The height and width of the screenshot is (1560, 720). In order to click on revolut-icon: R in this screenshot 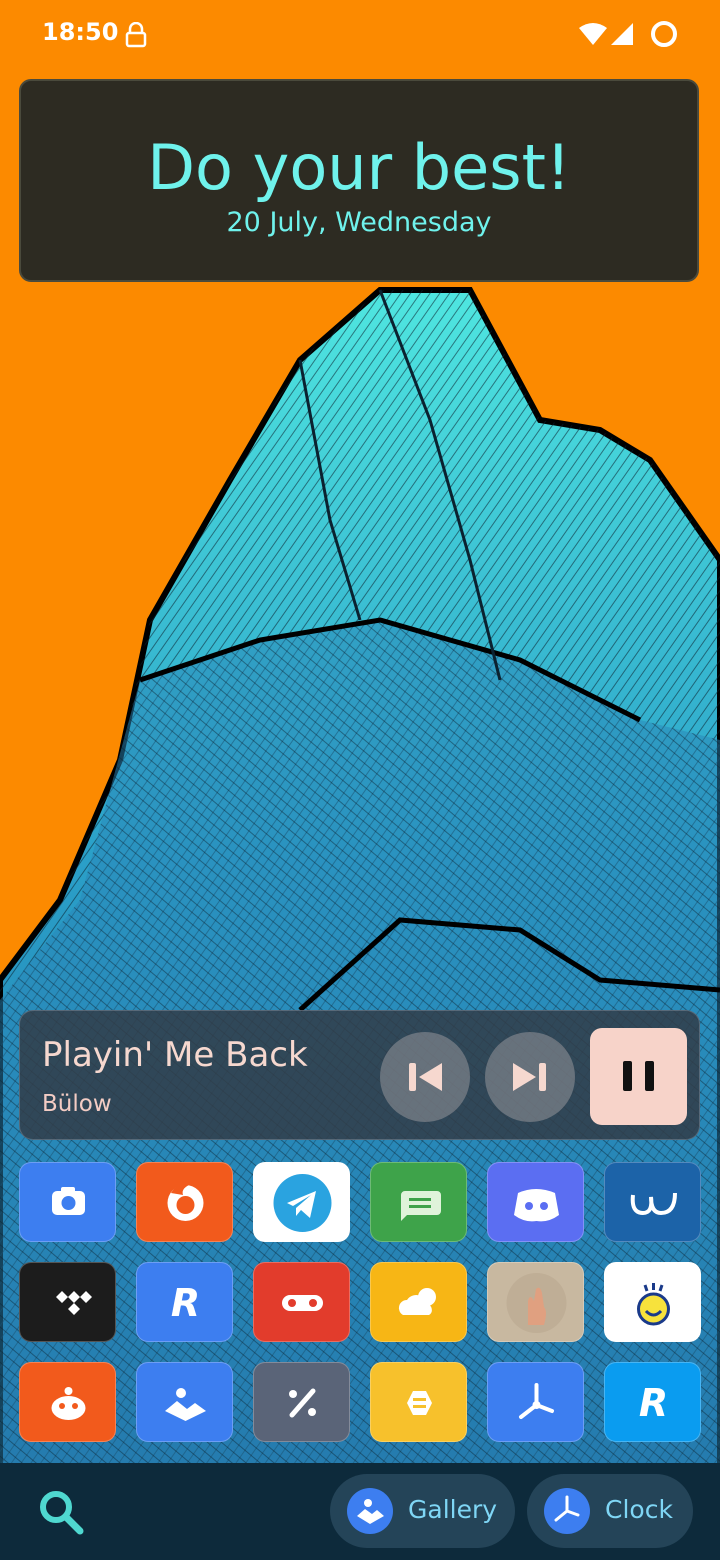, I will do `click(185, 1303)`.